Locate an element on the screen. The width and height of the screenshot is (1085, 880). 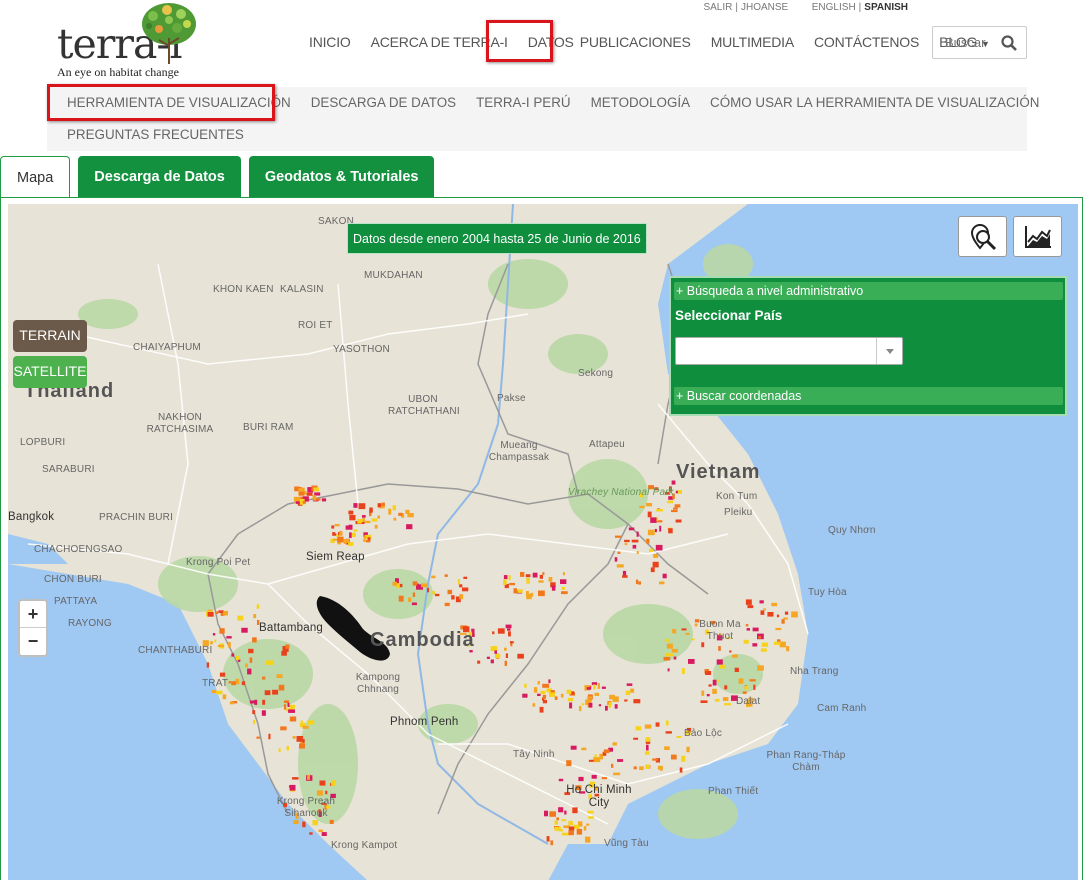
subnav-preguntas: PREGUNTAS FRECUENTES is located at coordinates (155, 135).